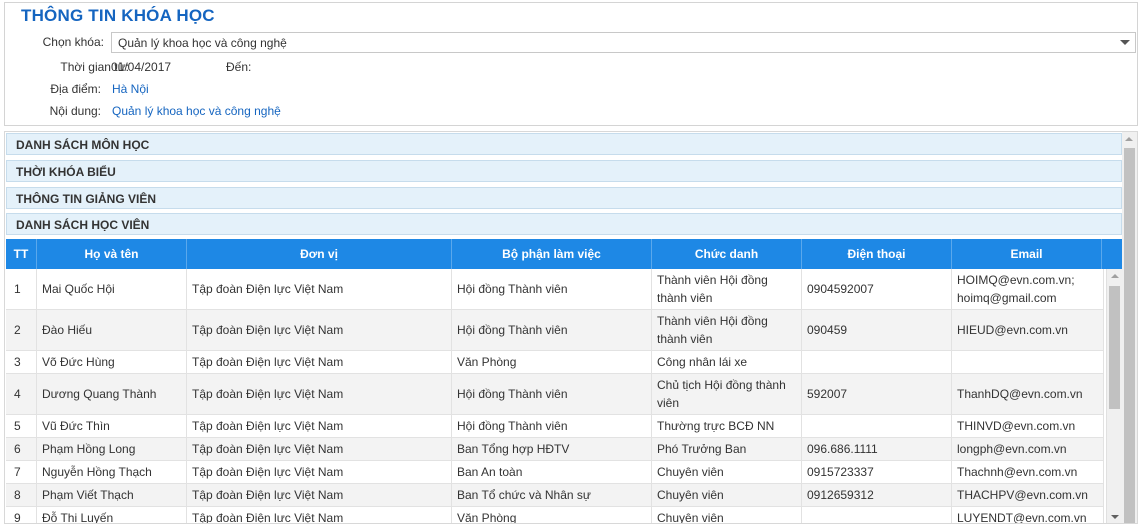 This screenshot has width=1139, height=525. What do you see at coordinates (112, 495) in the screenshot?
I see `cell-name: Phạm Viết Thạch` at bounding box center [112, 495].